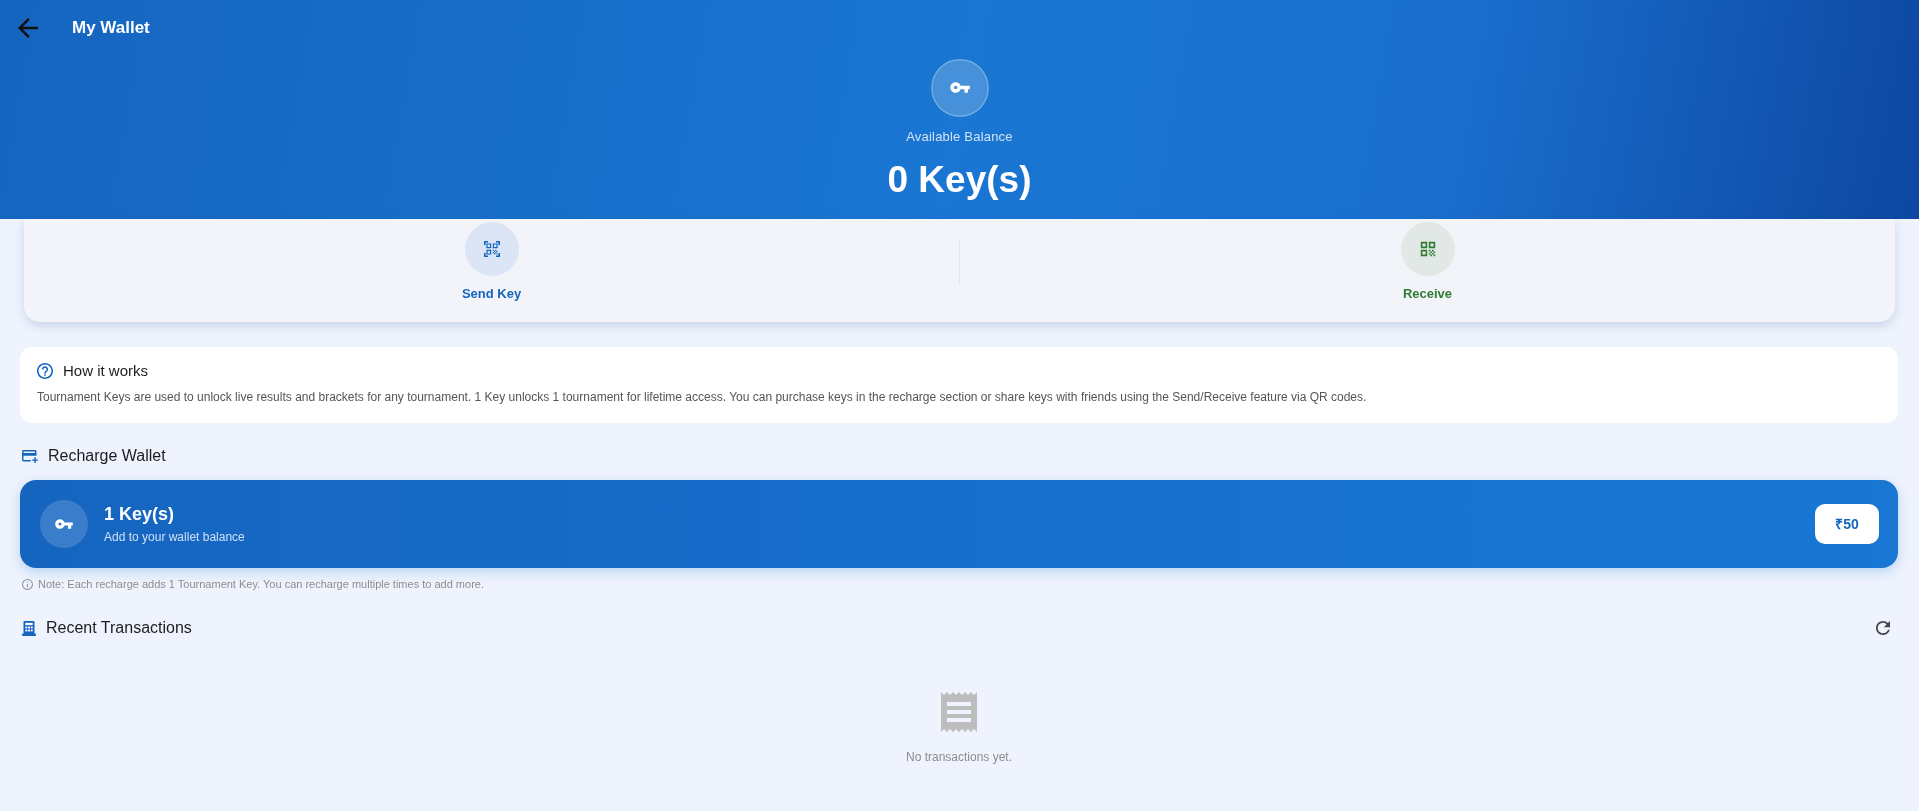 This screenshot has height=811, width=1919. Describe the element at coordinates (261, 584) in the screenshot. I see `note-text: Note: Each recharge adds 1 Tournament Key. You can recharge multiple times to add more.` at that location.